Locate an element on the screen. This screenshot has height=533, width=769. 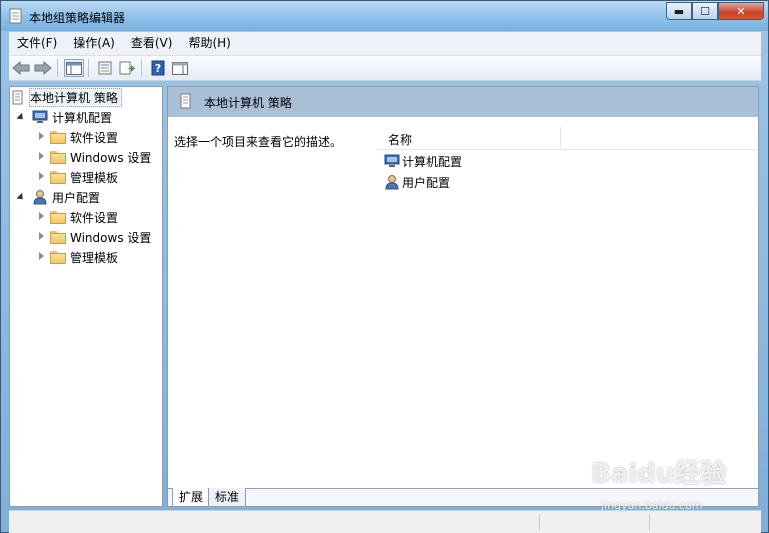
list-item-user-config: 用户配置 is located at coordinates (417, 182).